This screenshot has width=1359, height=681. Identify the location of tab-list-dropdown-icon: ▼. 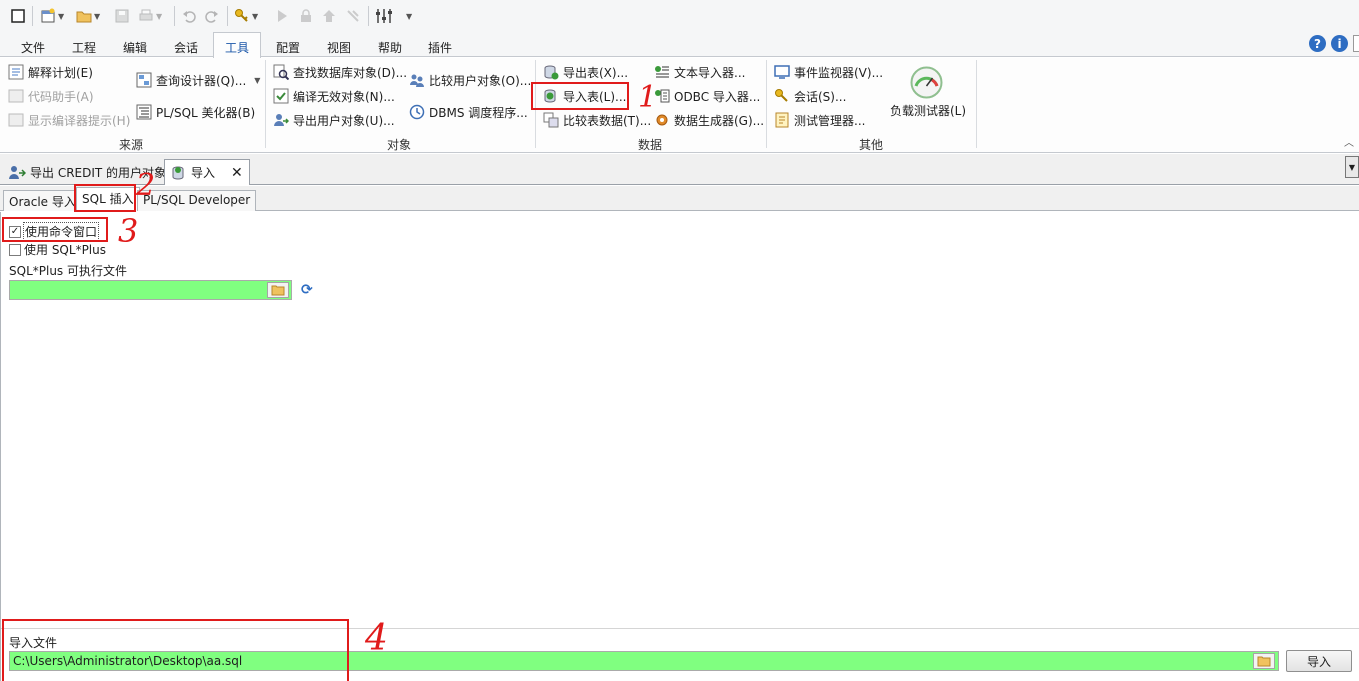
(1352, 167).